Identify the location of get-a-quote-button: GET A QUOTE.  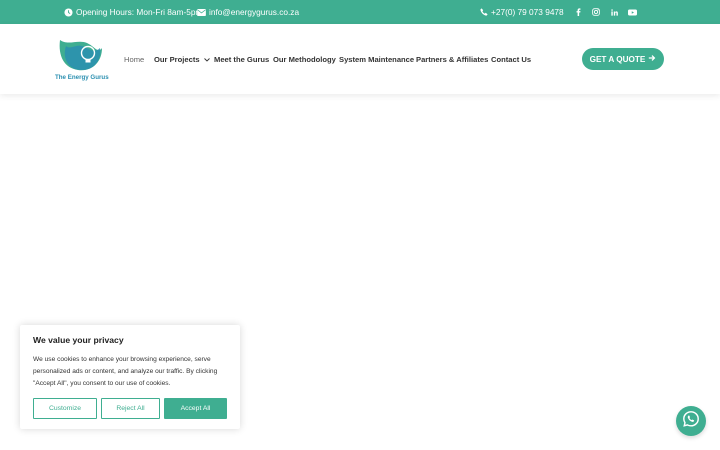
(623, 59).